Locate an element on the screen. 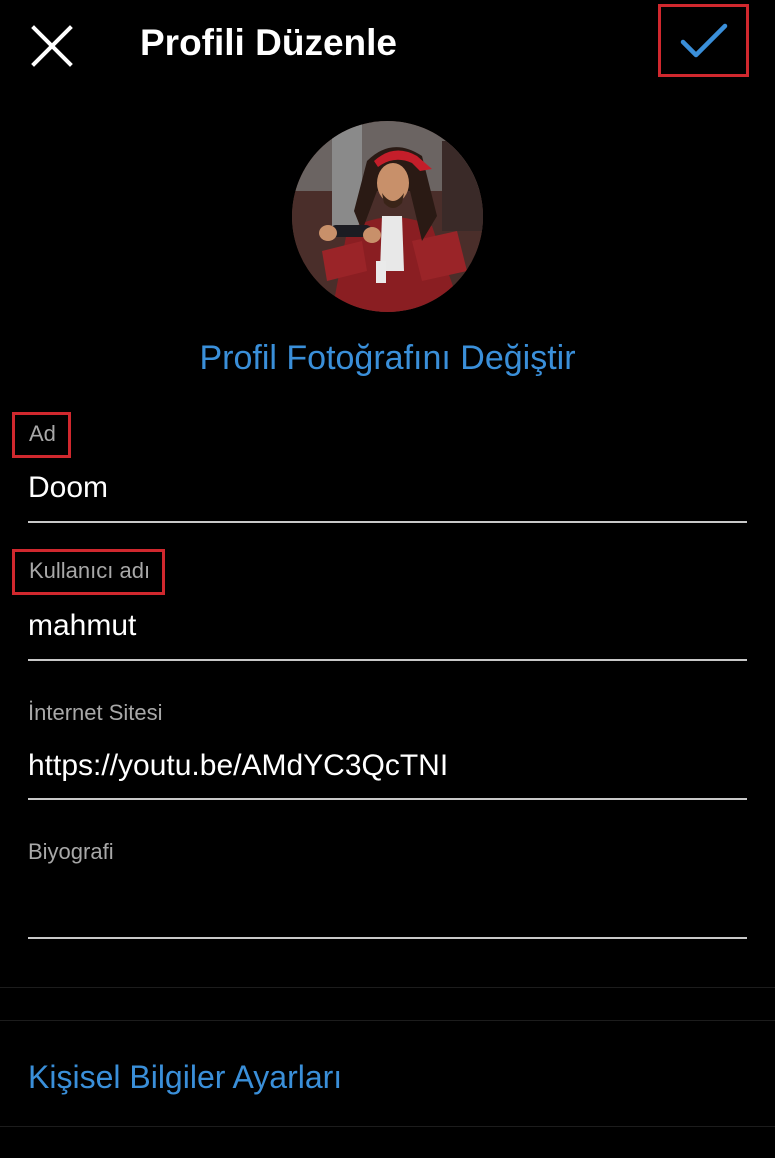 The width and height of the screenshot is (775, 1158). name-field-underline is located at coordinates (387, 522).